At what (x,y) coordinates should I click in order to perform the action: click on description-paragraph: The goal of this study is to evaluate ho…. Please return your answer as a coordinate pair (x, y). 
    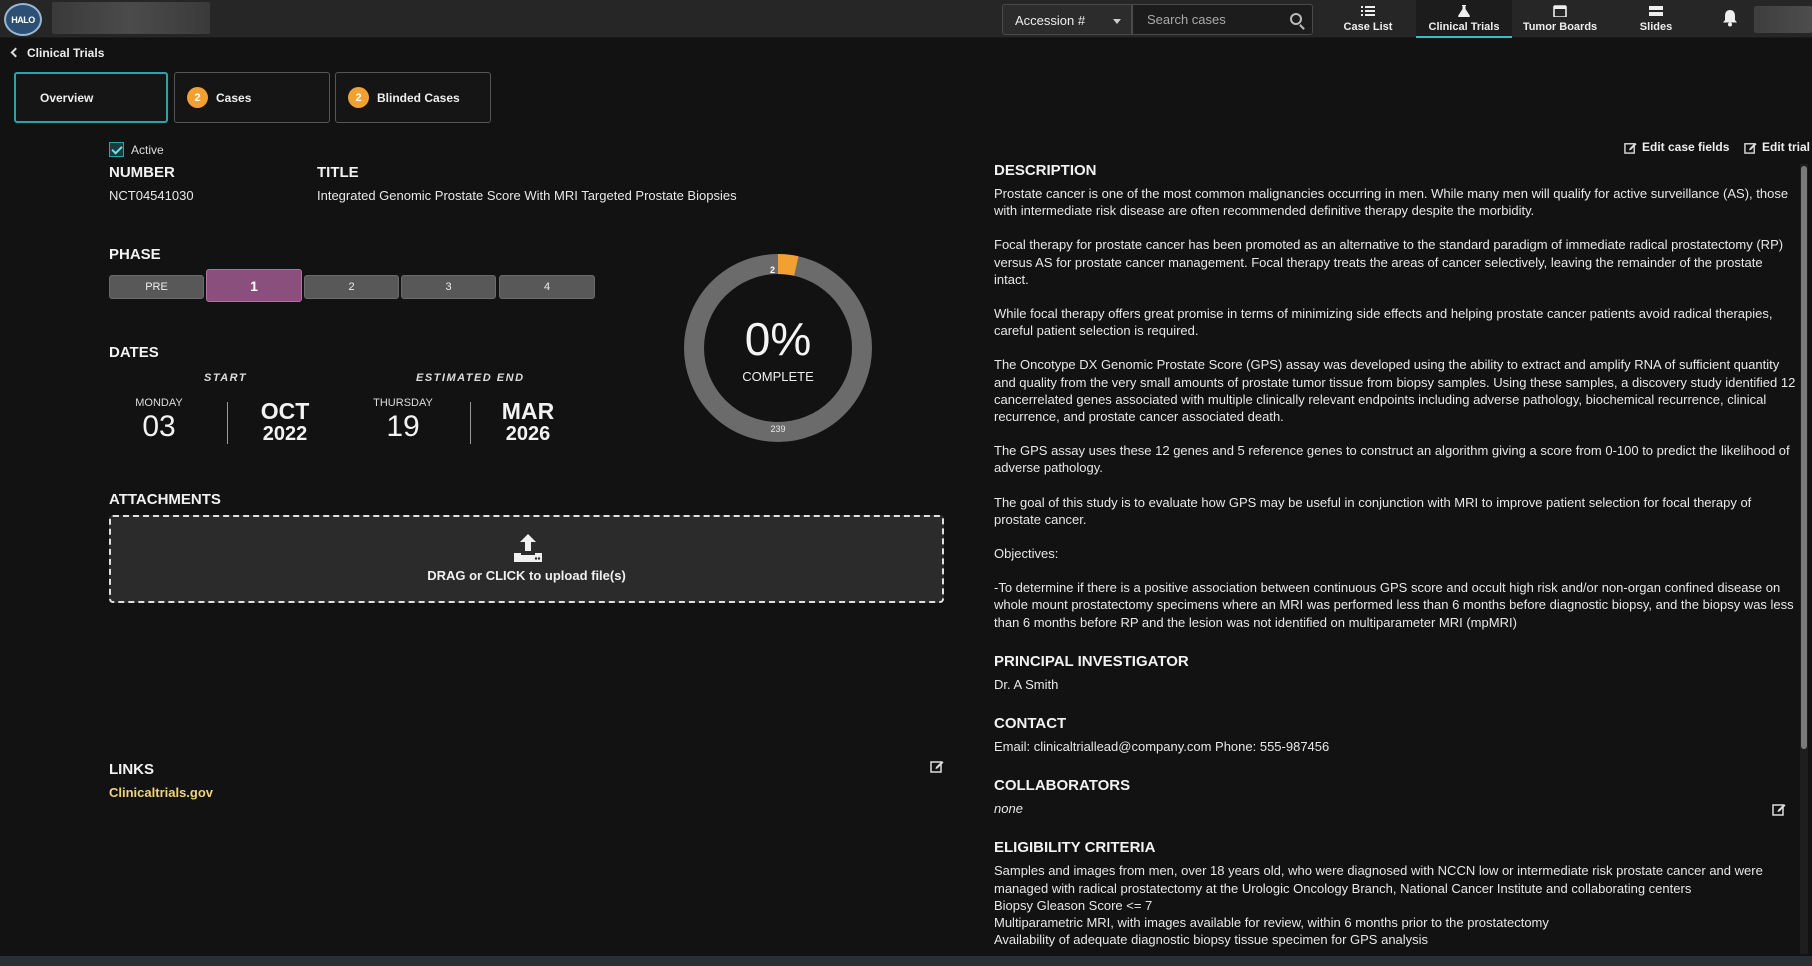
    Looking at the image, I should click on (1373, 510).